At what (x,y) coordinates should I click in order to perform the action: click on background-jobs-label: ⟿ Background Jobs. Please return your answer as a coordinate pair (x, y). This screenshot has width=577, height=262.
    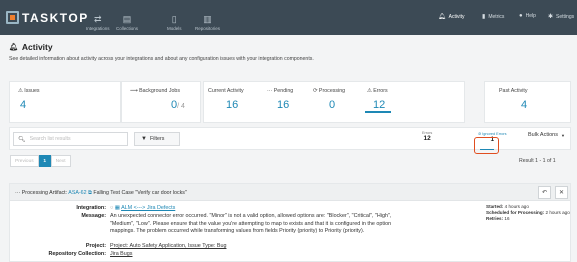
    Looking at the image, I should click on (155, 91).